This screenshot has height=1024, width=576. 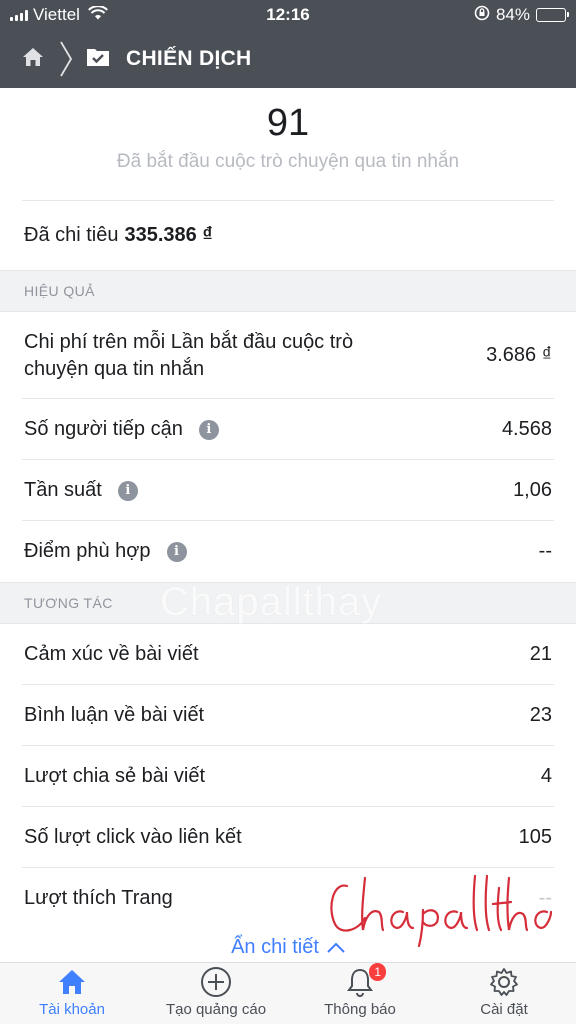 What do you see at coordinates (360, 1009) in the screenshot?
I see `tab-label: Thông báo` at bounding box center [360, 1009].